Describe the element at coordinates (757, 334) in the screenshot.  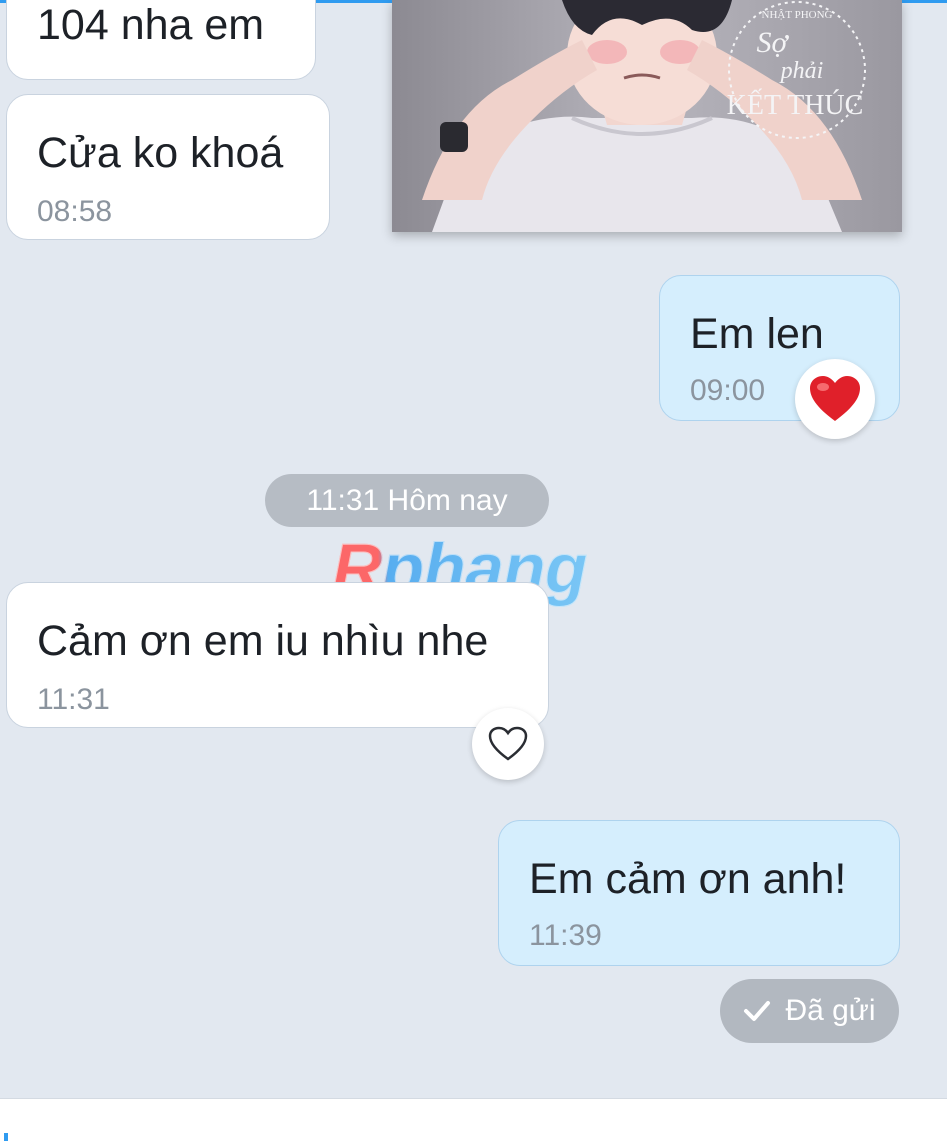
I see `message-text: Em len` at that location.